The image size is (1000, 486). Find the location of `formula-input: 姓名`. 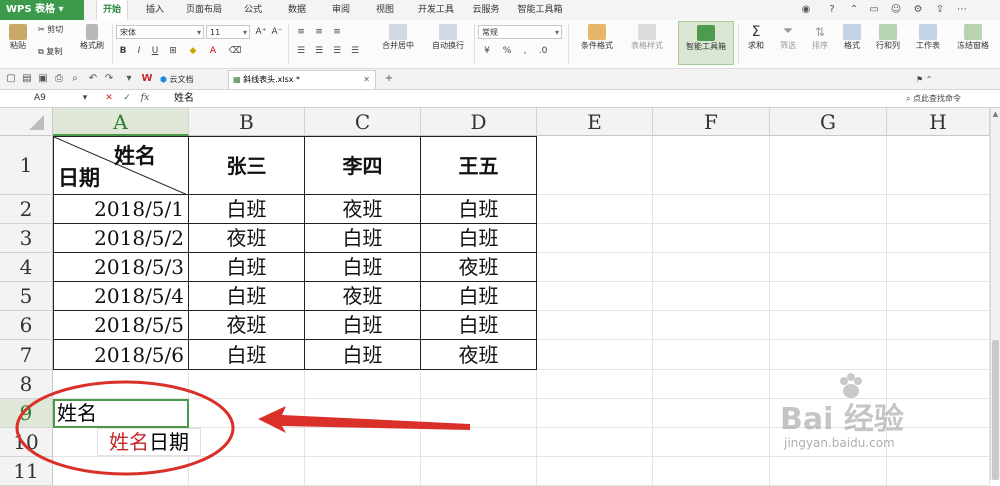

formula-input: 姓名 is located at coordinates (184, 98).